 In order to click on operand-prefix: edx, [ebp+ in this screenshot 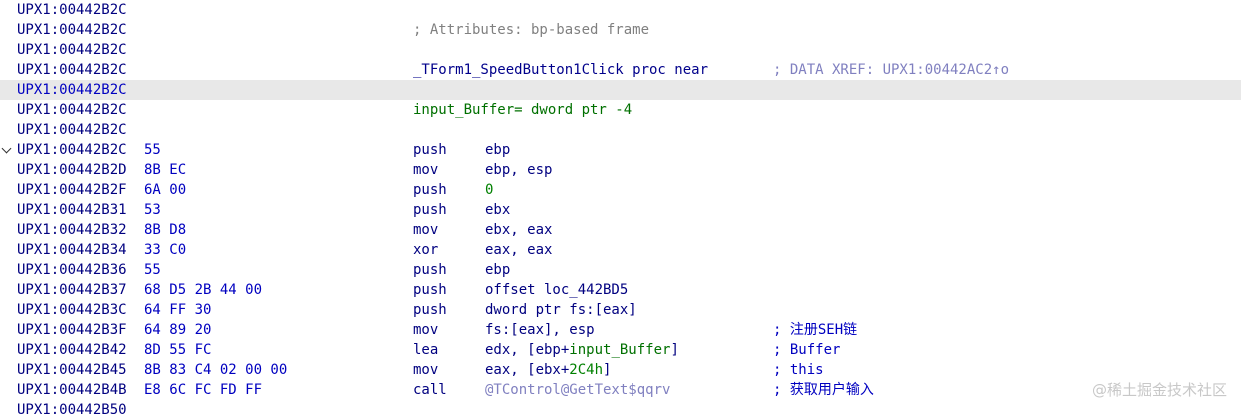, I will do `click(527, 350)`.